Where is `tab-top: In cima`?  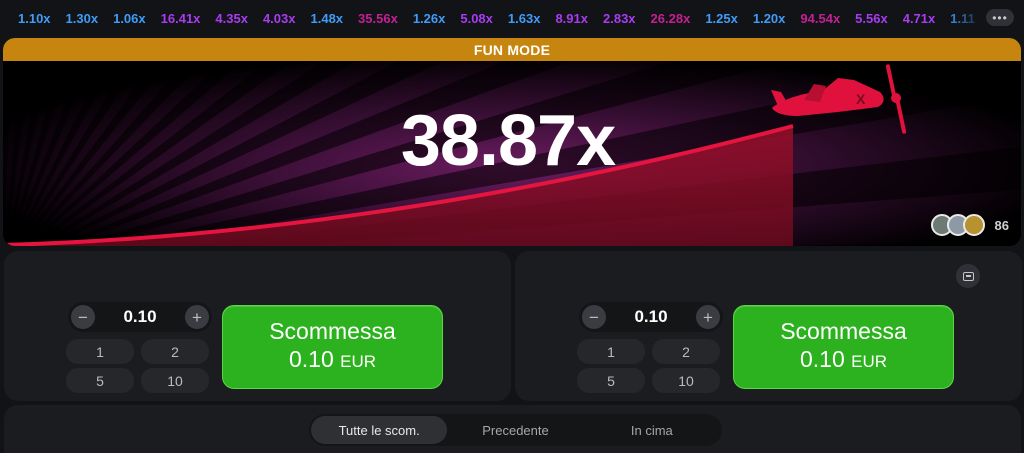 tab-top: In cima is located at coordinates (652, 430).